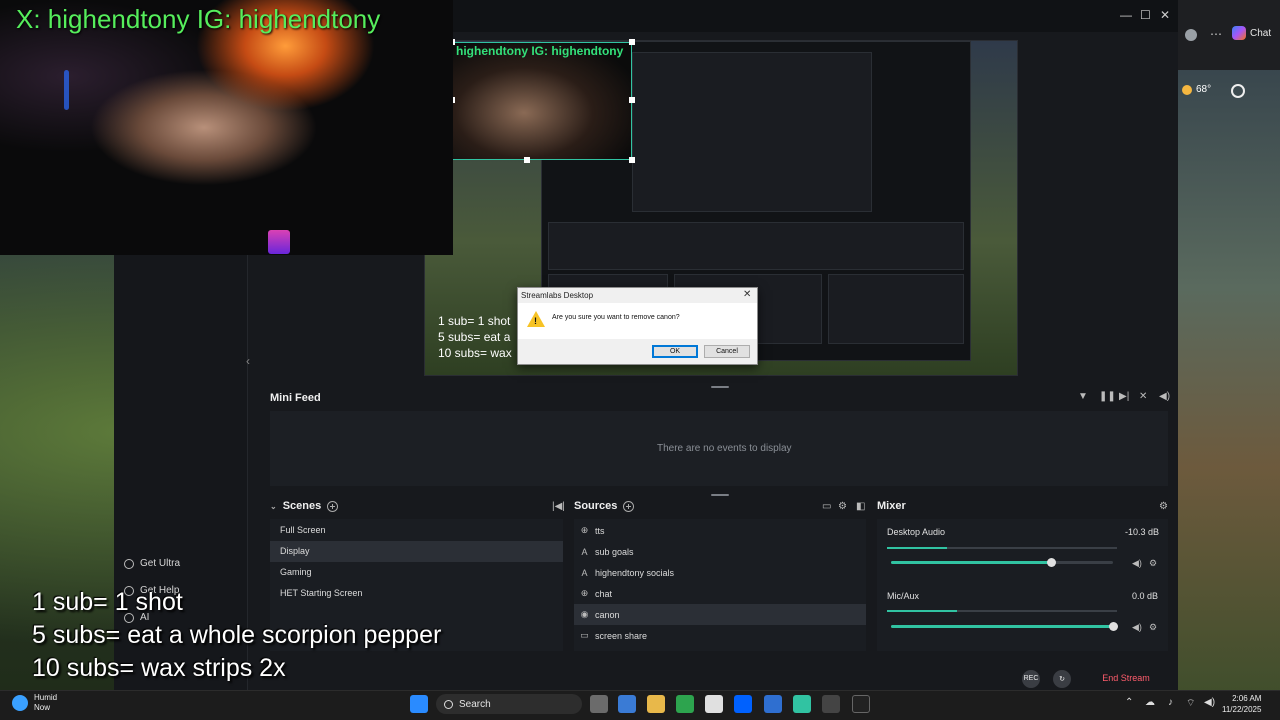  Describe the element at coordinates (295, 398) in the screenshot. I see `mini-feed-title: Mini Feed` at that location.